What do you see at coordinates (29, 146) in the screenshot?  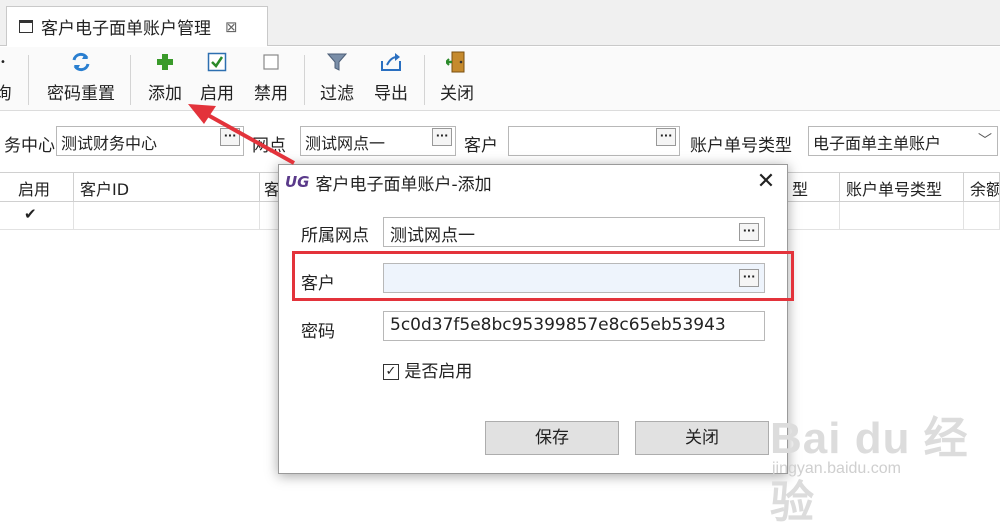 I see `finance-center-label: 务中心` at bounding box center [29, 146].